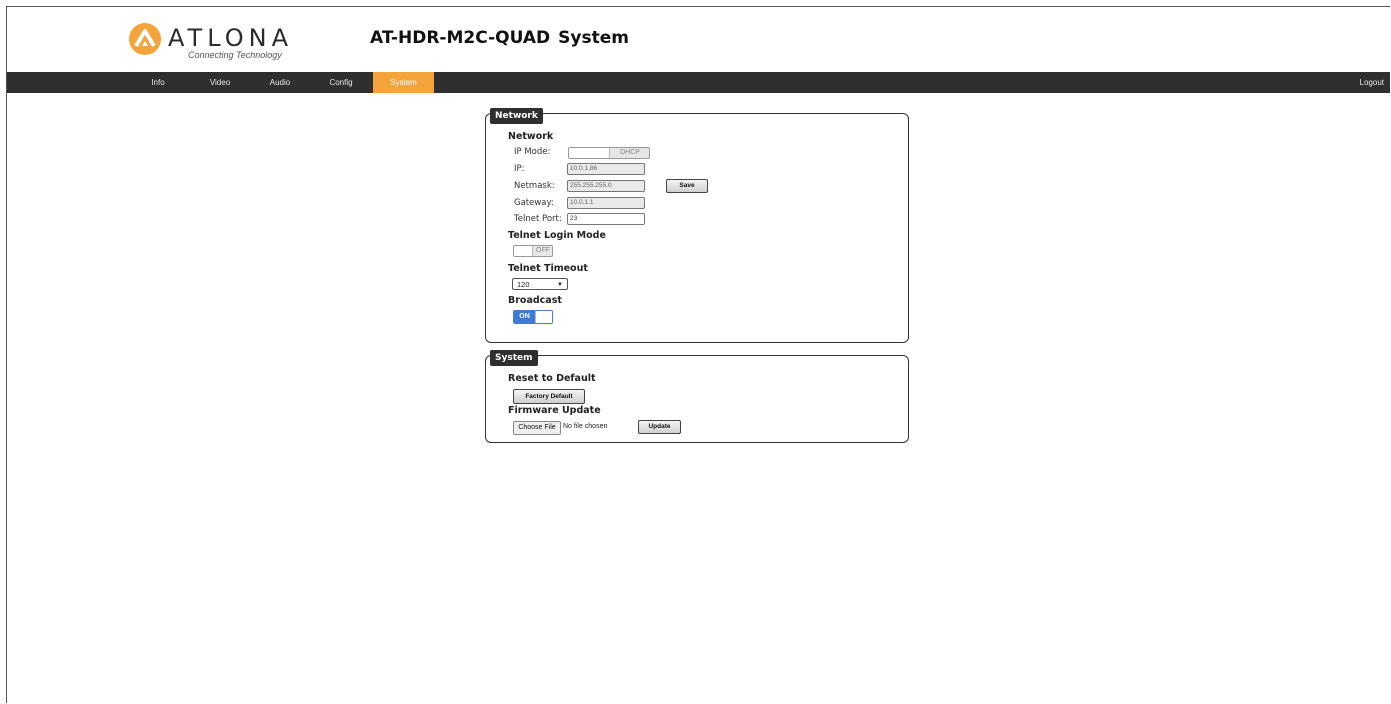 This screenshot has width=1391, height=704. I want to click on ip-mode-value: DHCP, so click(629, 153).